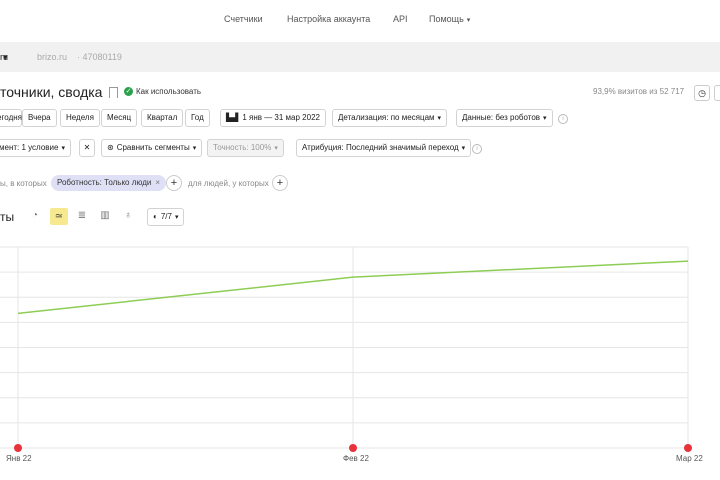  What do you see at coordinates (446, 19) in the screenshot?
I see `nav-help-label: Помощь` at bounding box center [446, 19].